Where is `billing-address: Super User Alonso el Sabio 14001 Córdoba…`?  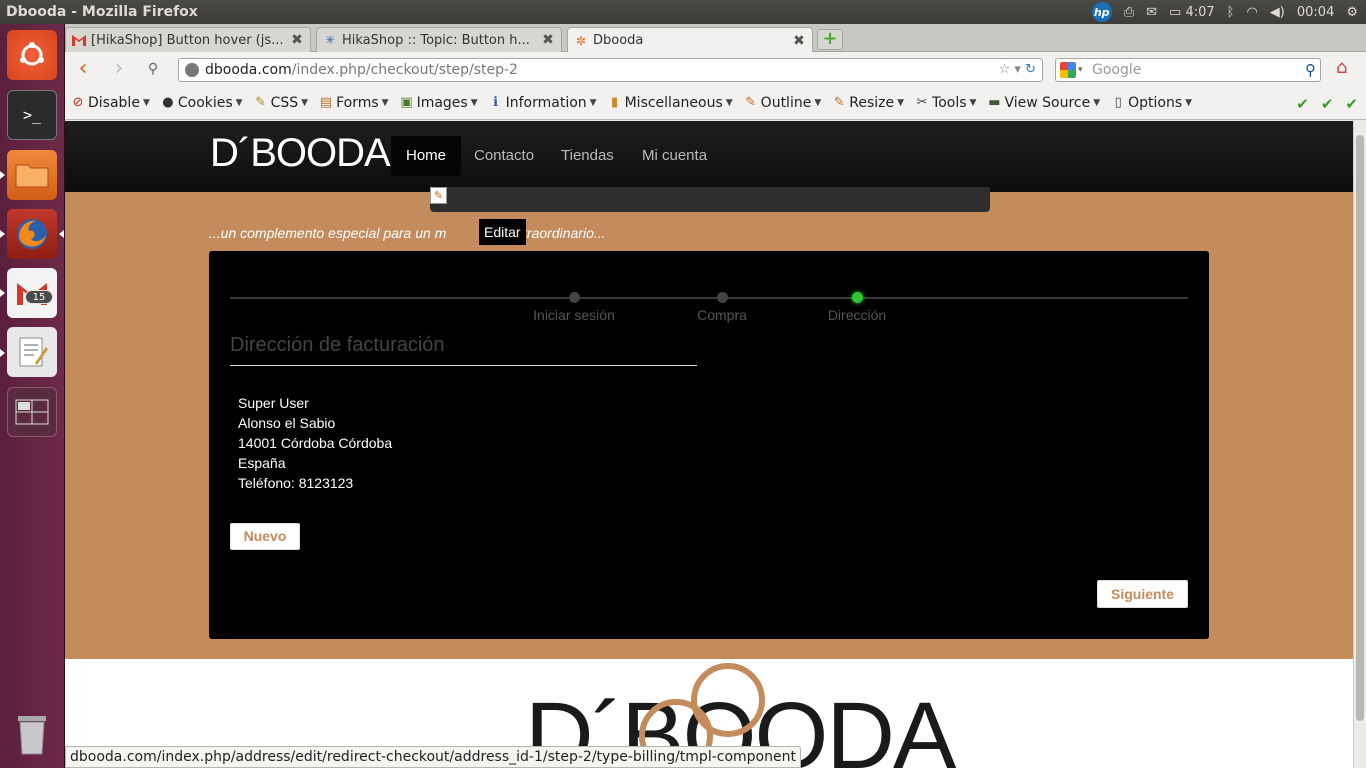
billing-address: Super User Alonso el Sabio 14001 Córdoba… is located at coordinates (315, 443).